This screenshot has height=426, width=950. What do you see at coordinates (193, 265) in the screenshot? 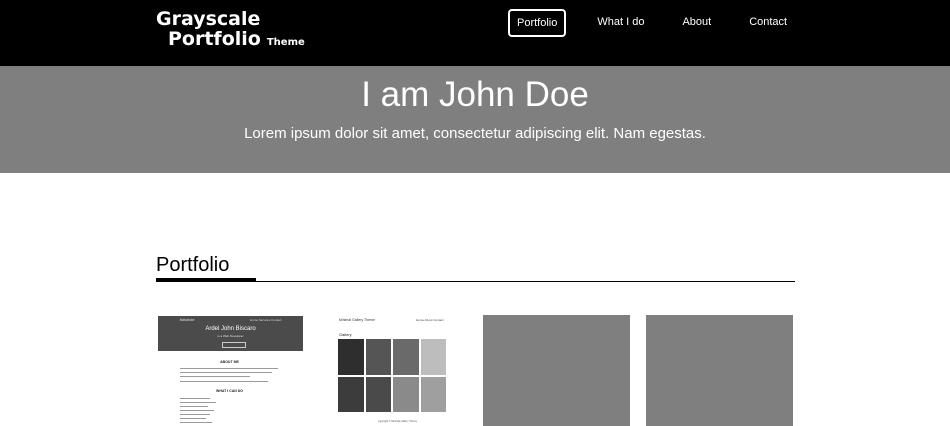
I see `portfolio-heading: Portfolio` at bounding box center [193, 265].